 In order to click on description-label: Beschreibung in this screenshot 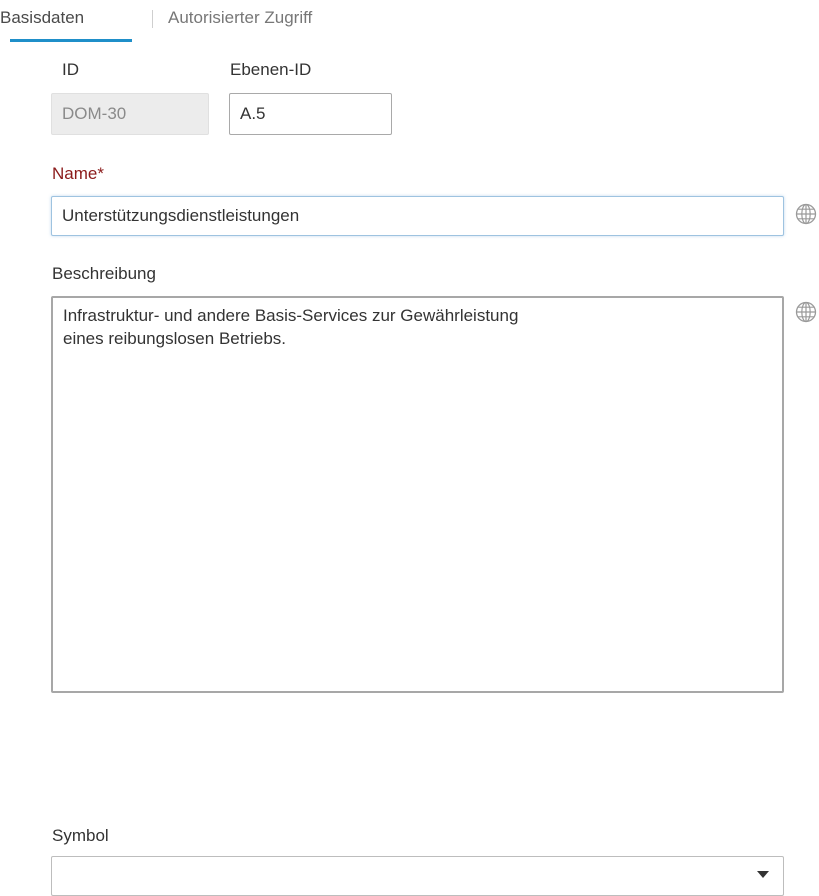, I will do `click(104, 273)`.